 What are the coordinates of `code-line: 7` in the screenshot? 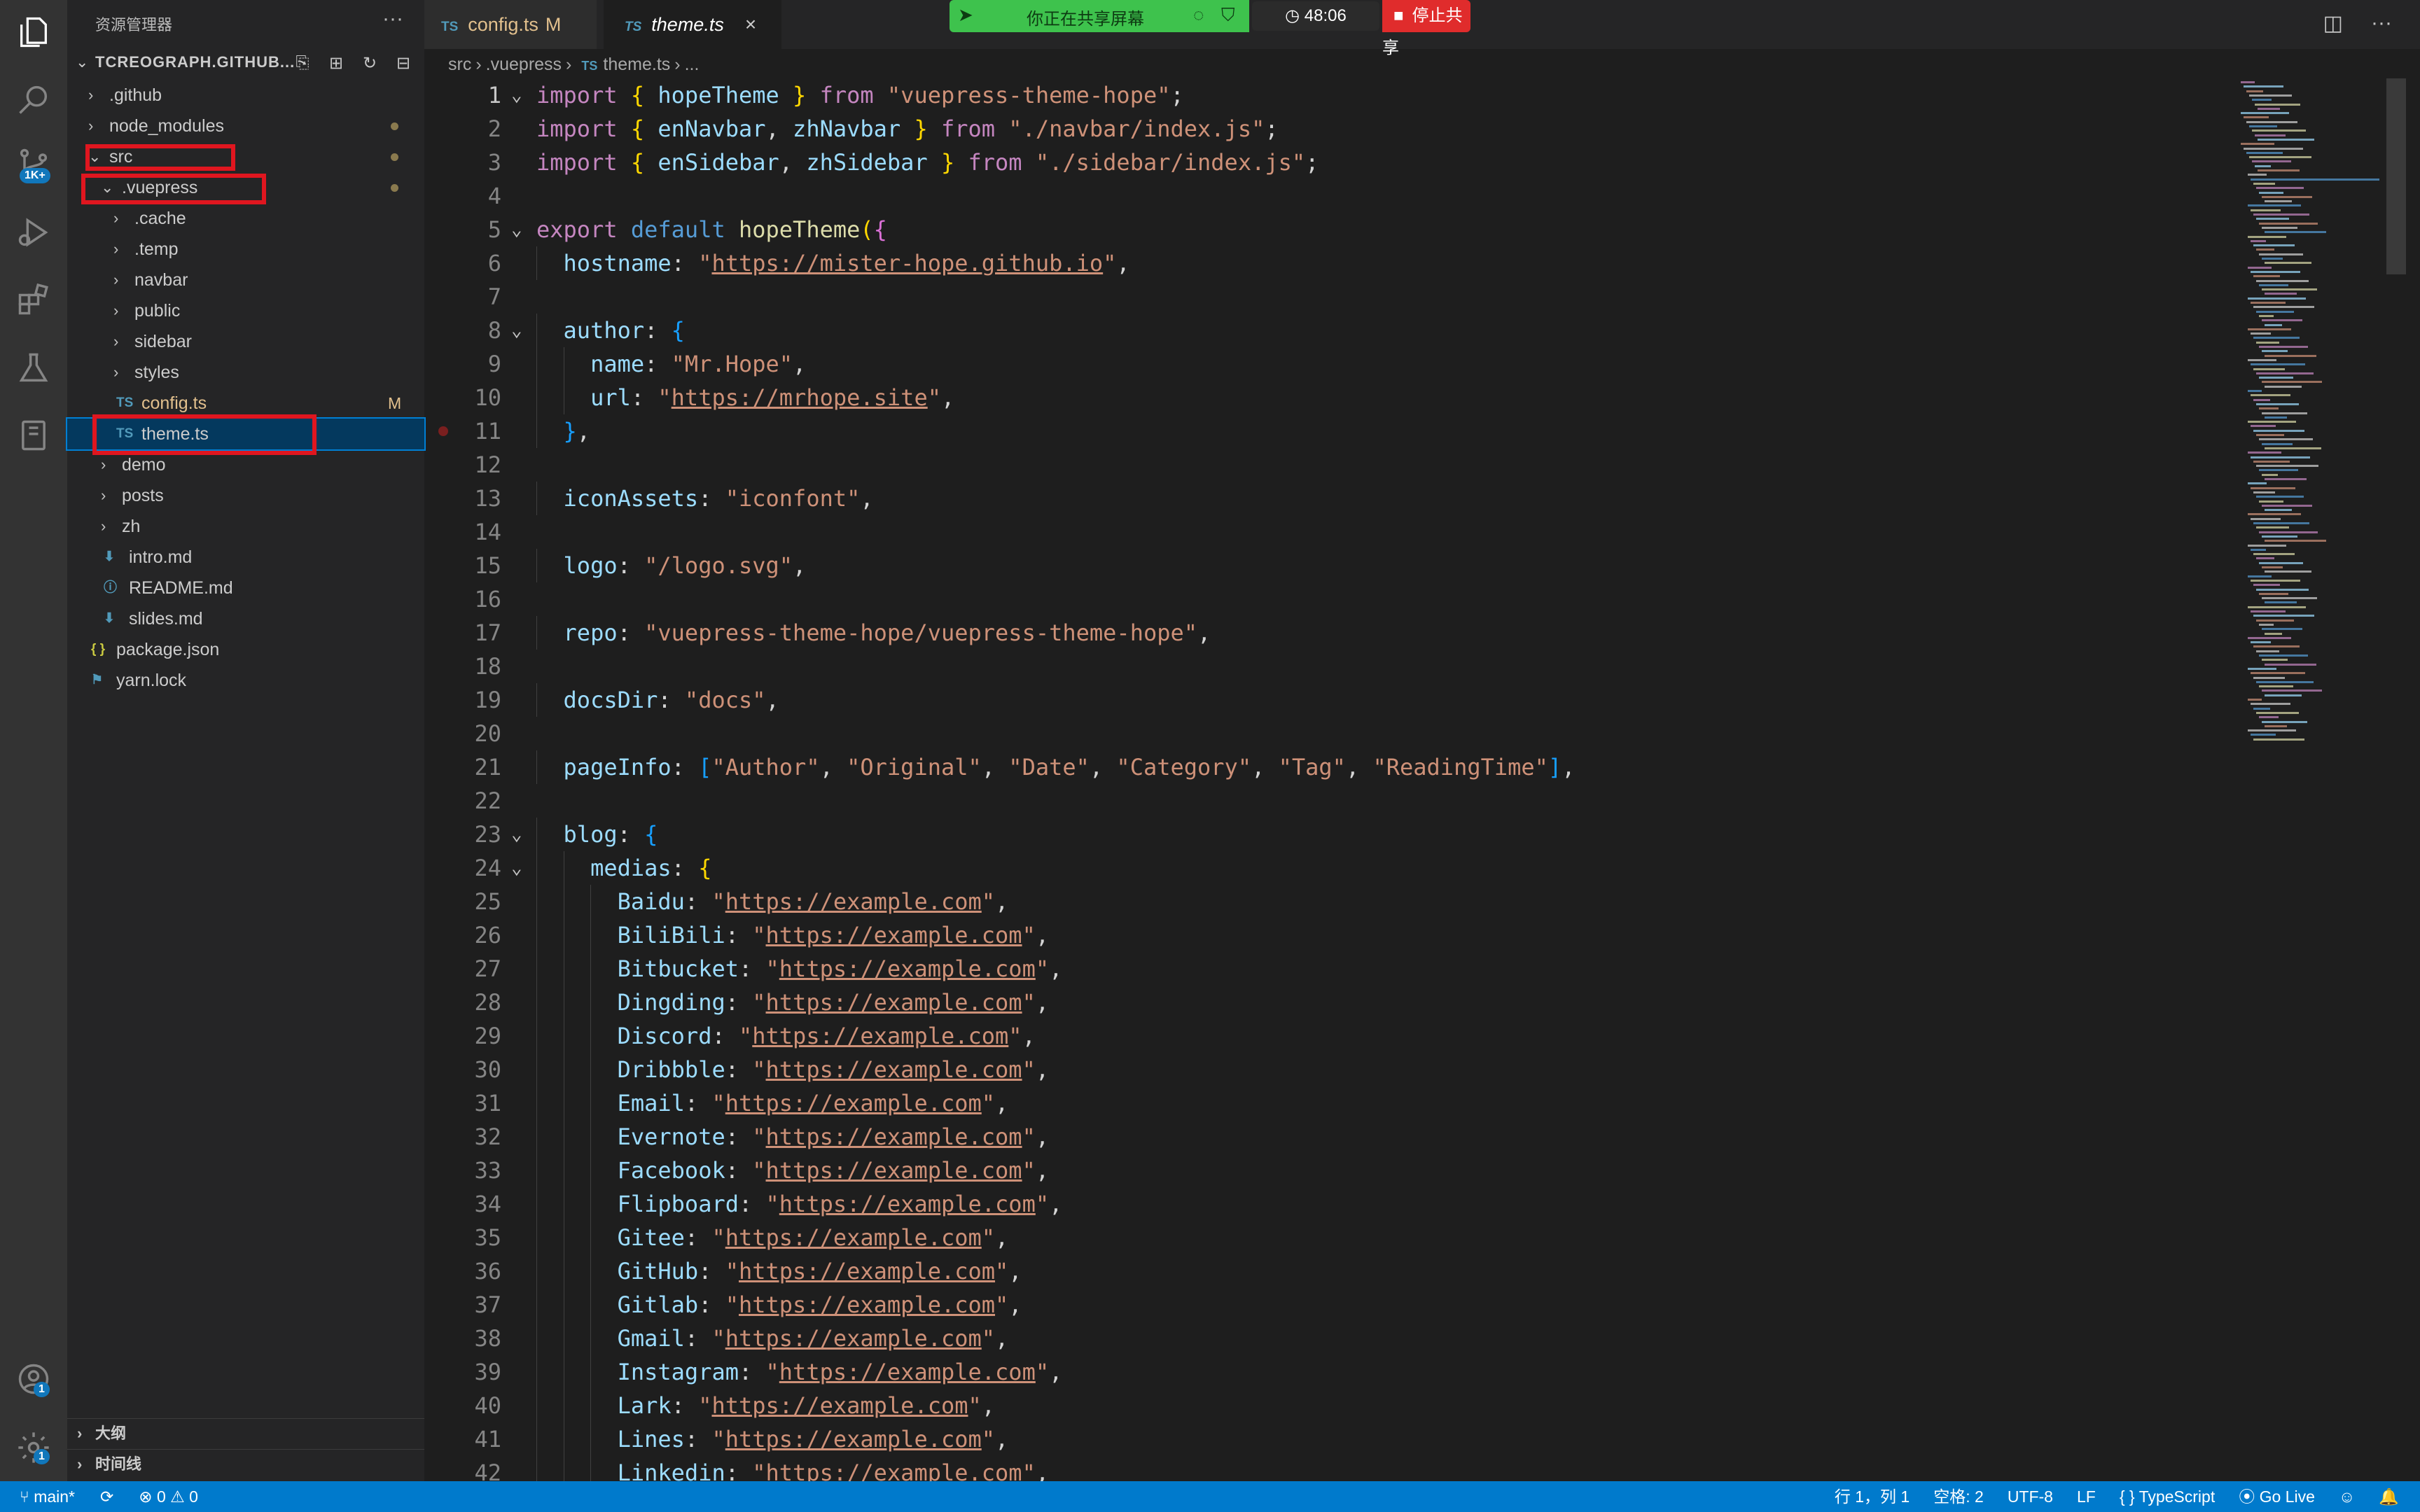 It's located at (1334, 297).